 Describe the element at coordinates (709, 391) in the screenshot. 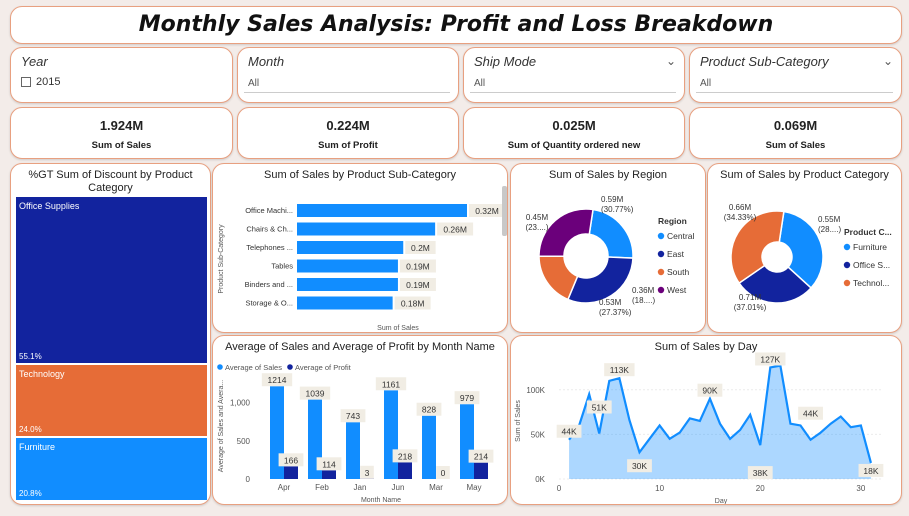

I see `area-point-label: 90K` at that location.